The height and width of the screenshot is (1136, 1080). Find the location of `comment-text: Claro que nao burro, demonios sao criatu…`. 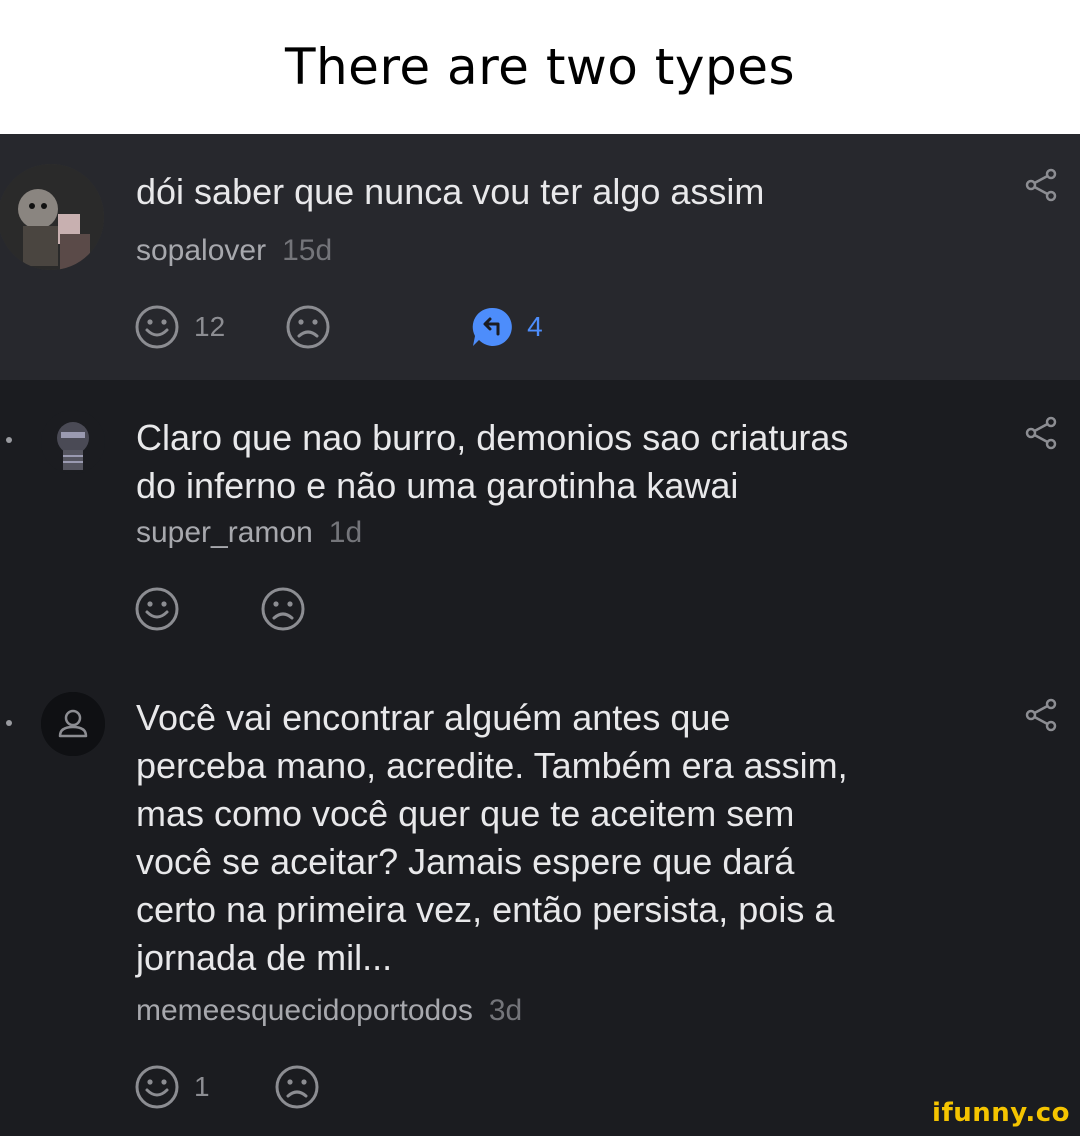

comment-text: Claro que nao burro, demonios sao criatu… is located at coordinates (492, 461).